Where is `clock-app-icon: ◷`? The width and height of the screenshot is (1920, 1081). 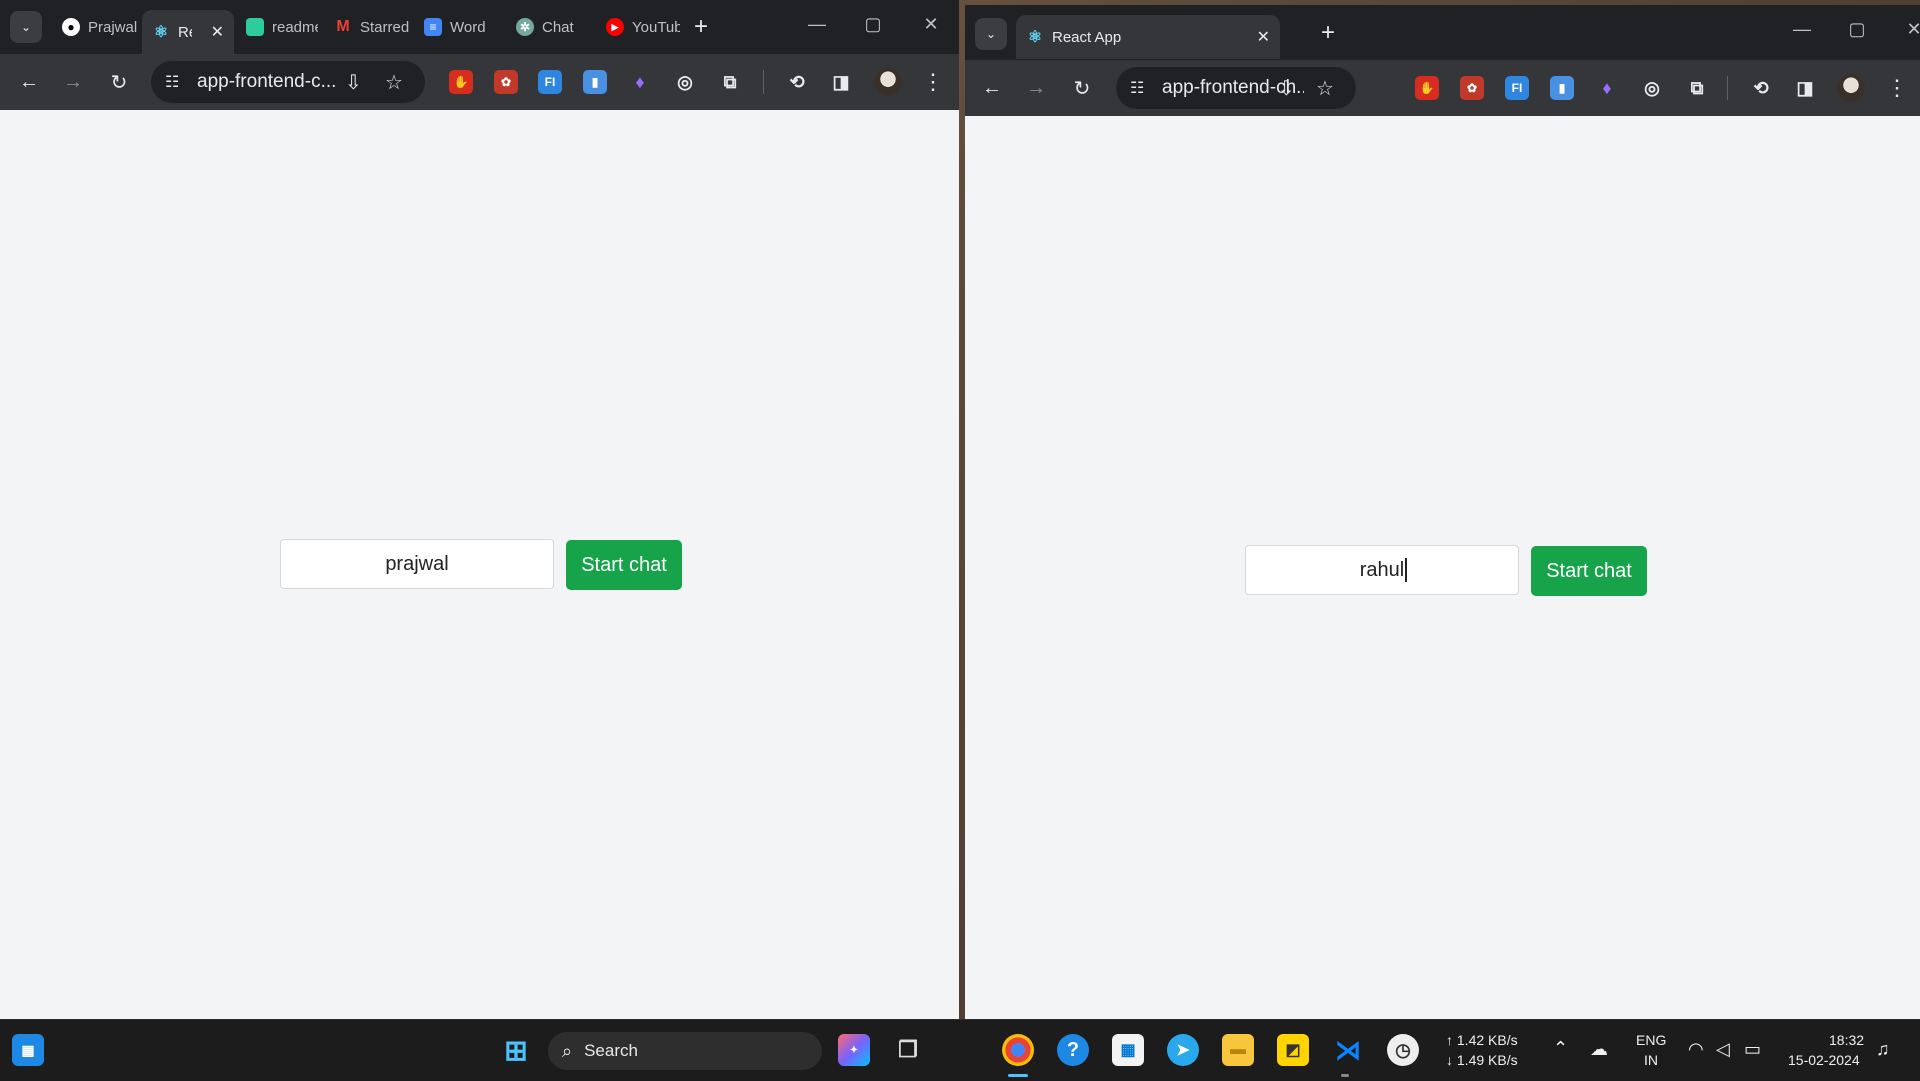 clock-app-icon: ◷ is located at coordinates (1403, 1050).